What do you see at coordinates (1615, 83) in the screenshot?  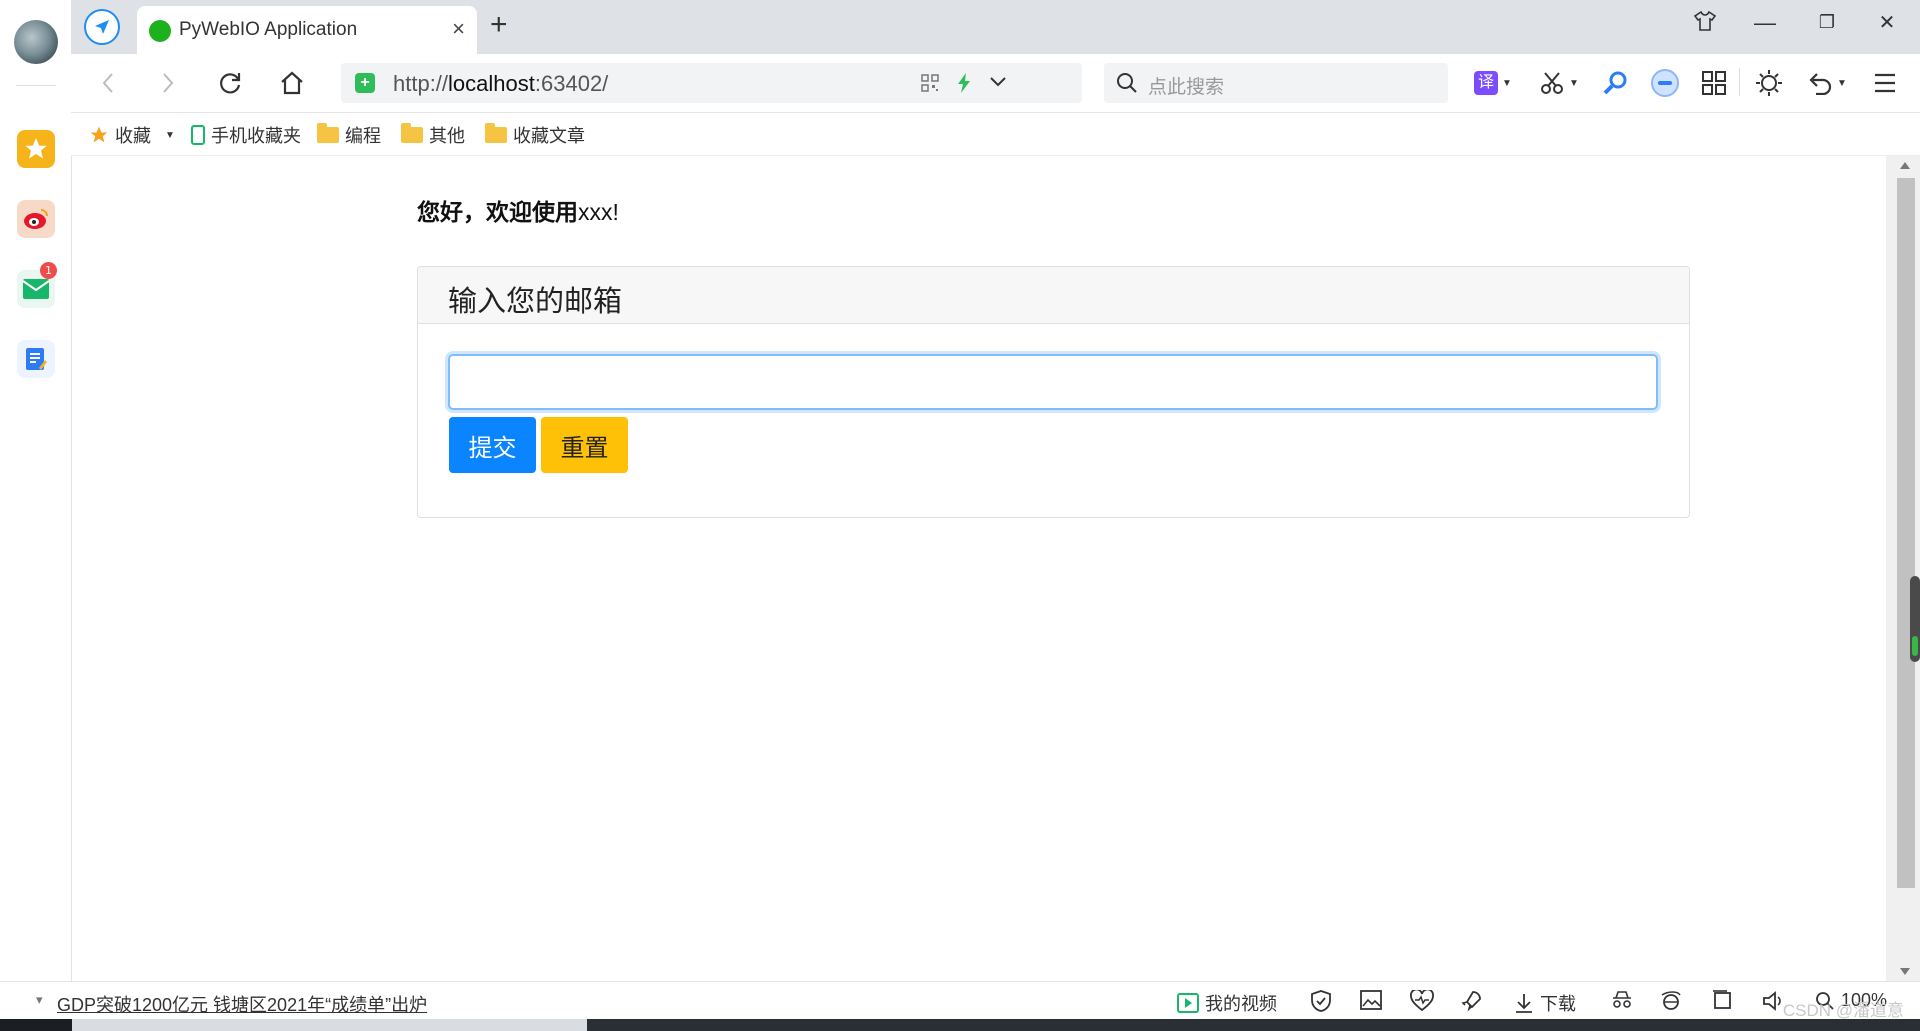 I see `zoom-lens-icon` at bounding box center [1615, 83].